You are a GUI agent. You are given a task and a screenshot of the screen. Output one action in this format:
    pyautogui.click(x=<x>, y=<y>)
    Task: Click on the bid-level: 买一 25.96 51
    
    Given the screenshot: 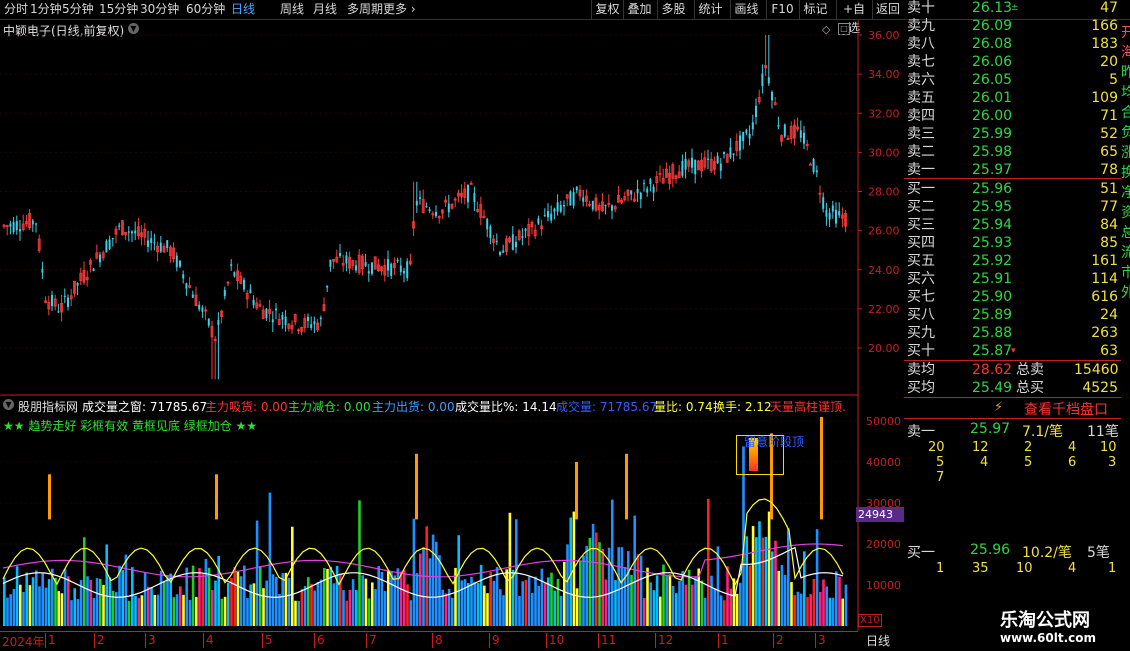 What is the action you would take?
    pyautogui.click(x=1012, y=189)
    